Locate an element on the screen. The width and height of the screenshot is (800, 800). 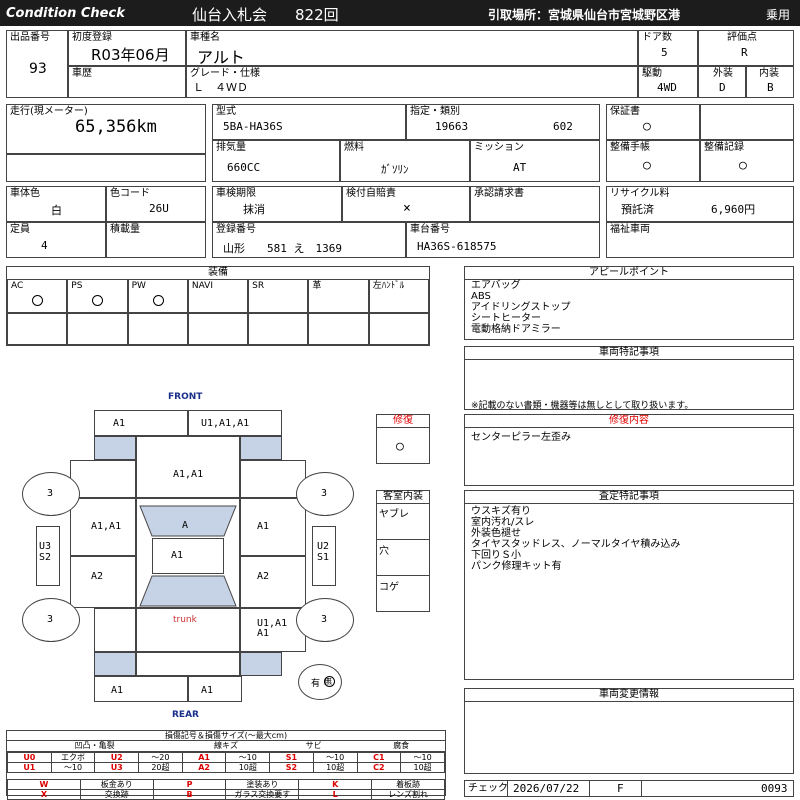
interior-item: コゲ is located at coordinates (389, 587).